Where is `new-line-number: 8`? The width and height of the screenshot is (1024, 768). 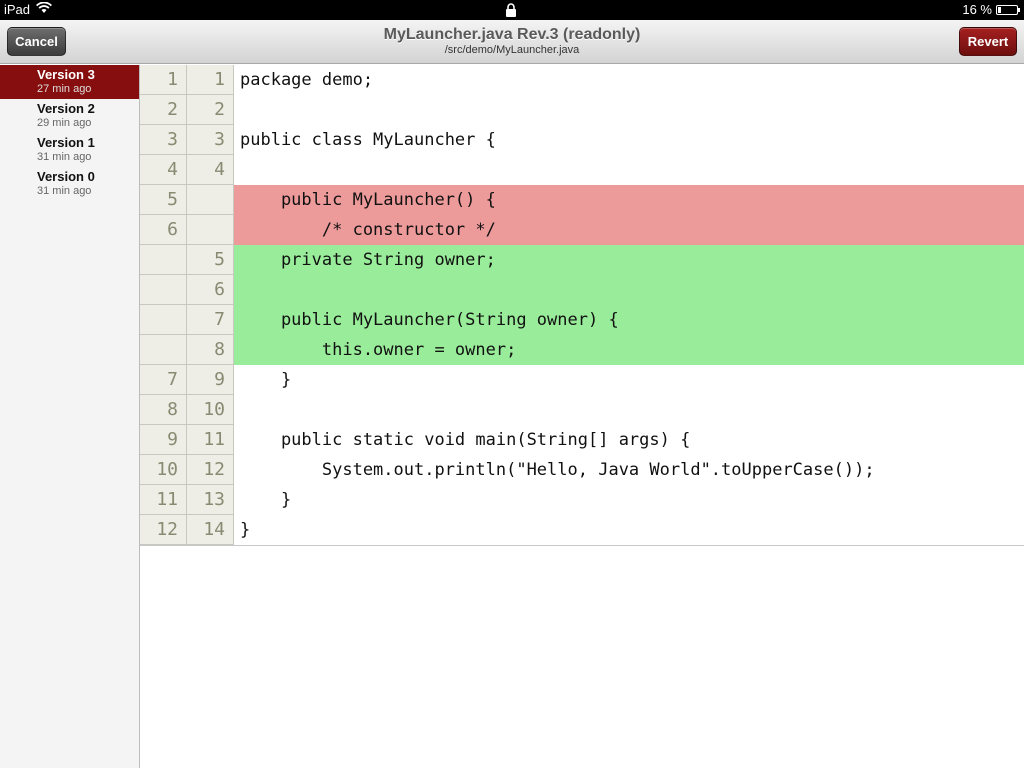
new-line-number: 8 is located at coordinates (210, 350).